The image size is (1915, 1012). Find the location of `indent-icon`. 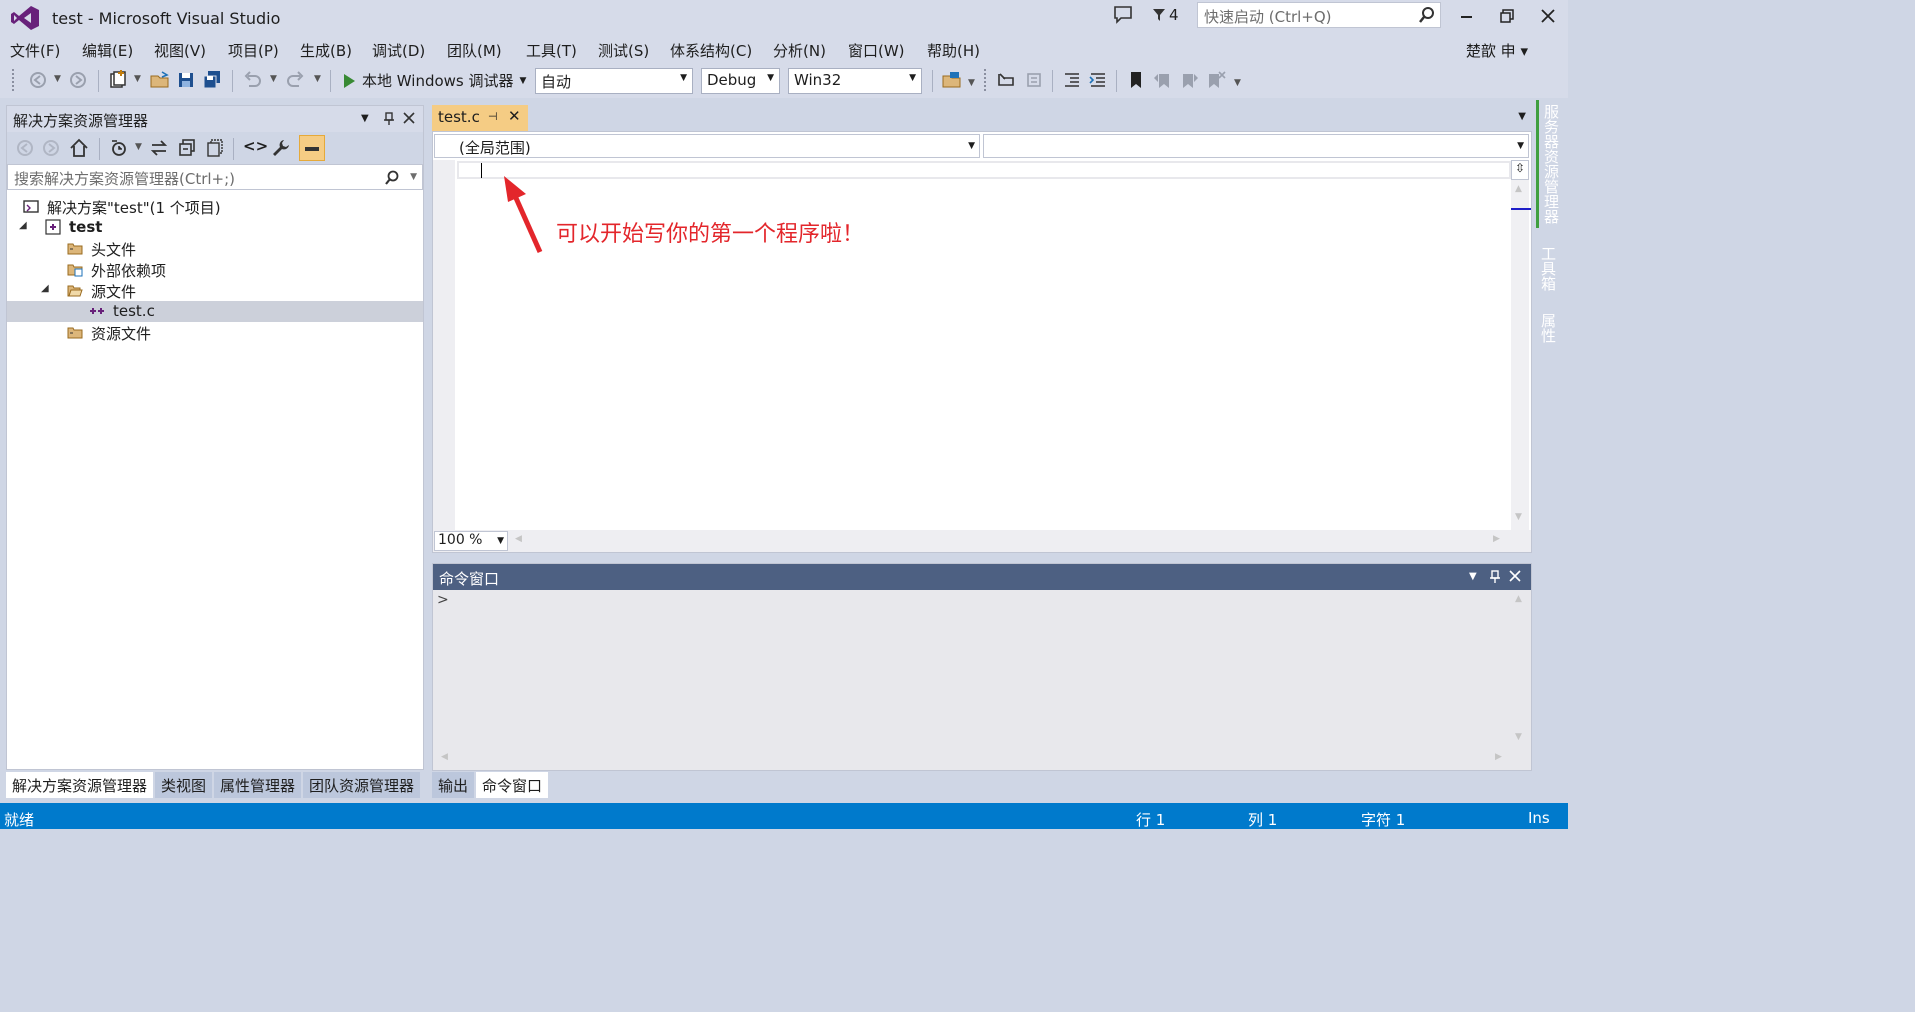

indent-icon is located at coordinates (1098, 80).